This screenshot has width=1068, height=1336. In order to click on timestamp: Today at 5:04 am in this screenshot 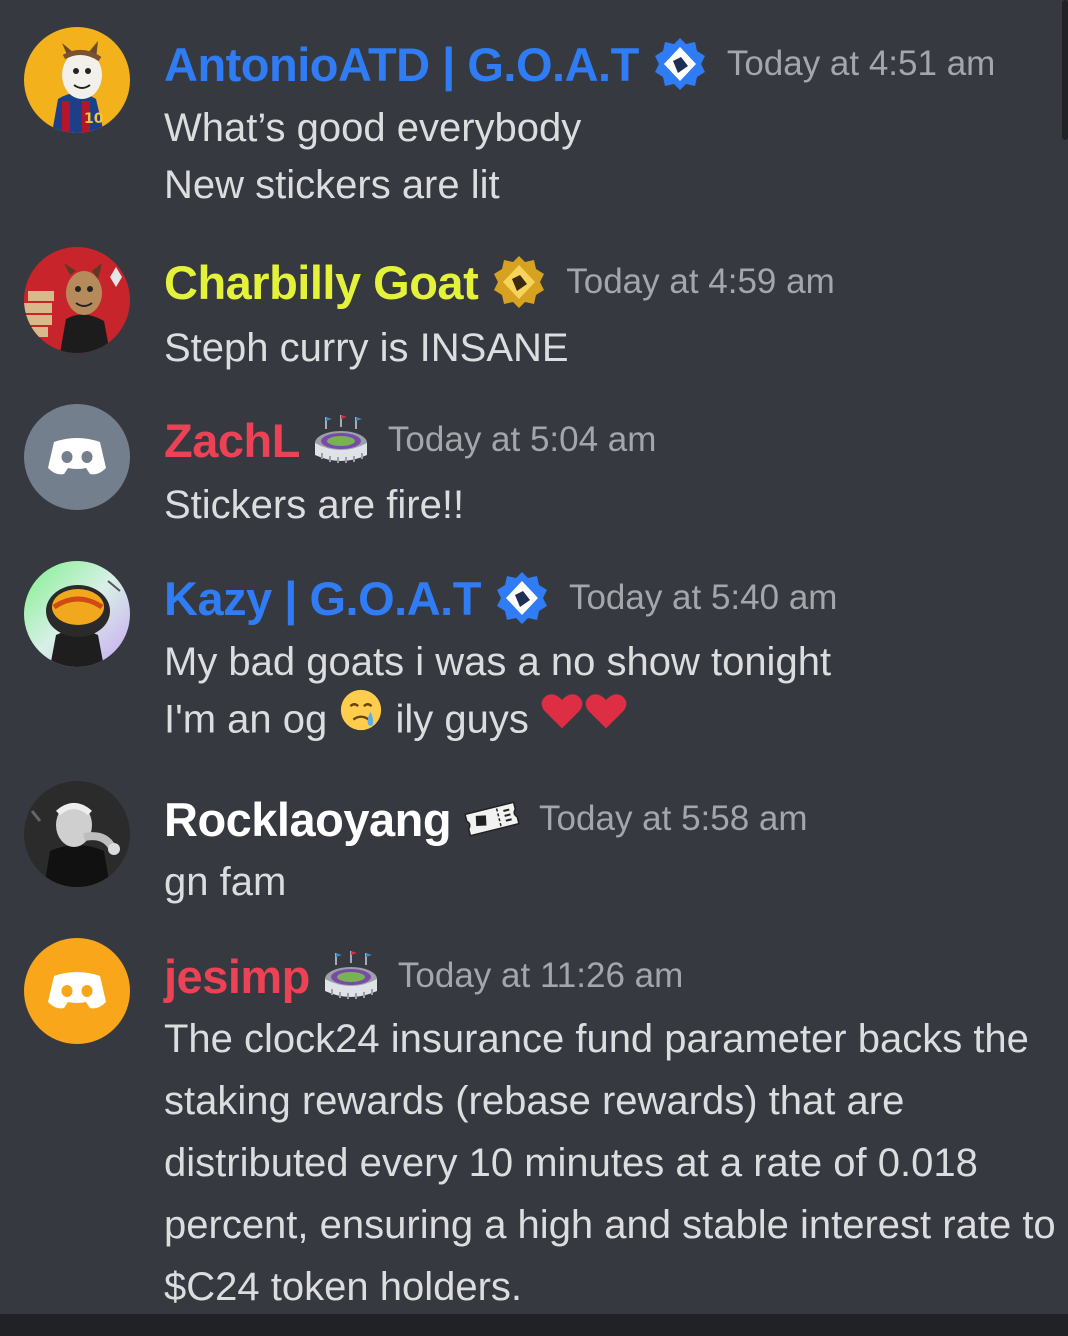, I will do `click(522, 440)`.